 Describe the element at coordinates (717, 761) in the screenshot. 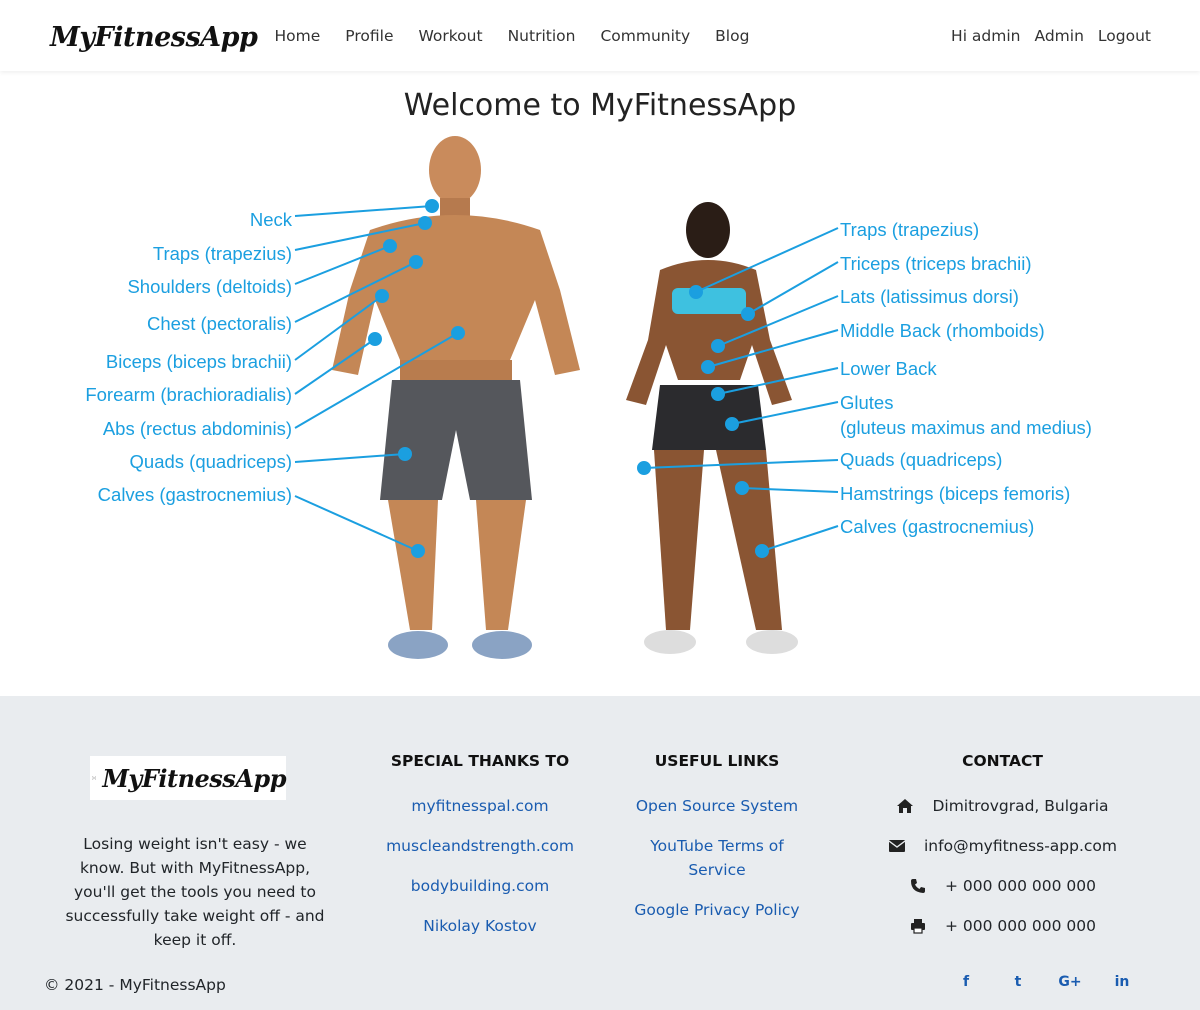

I see `useful-links-heading: USEFUL LINKS` at that location.